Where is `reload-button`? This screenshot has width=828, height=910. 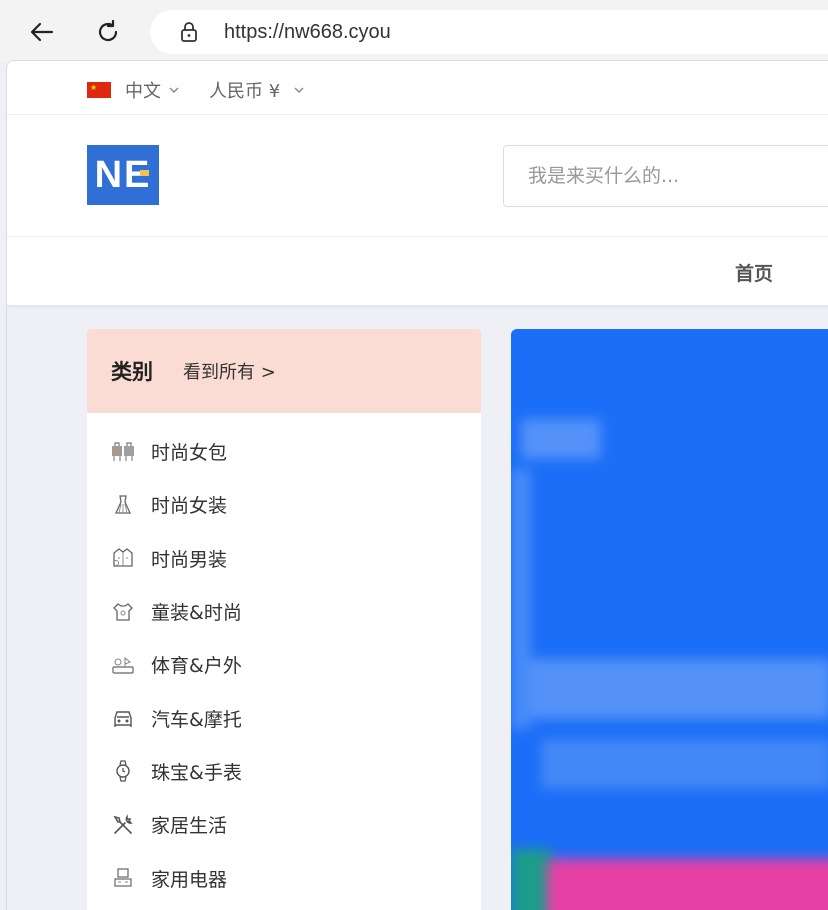 reload-button is located at coordinates (108, 32).